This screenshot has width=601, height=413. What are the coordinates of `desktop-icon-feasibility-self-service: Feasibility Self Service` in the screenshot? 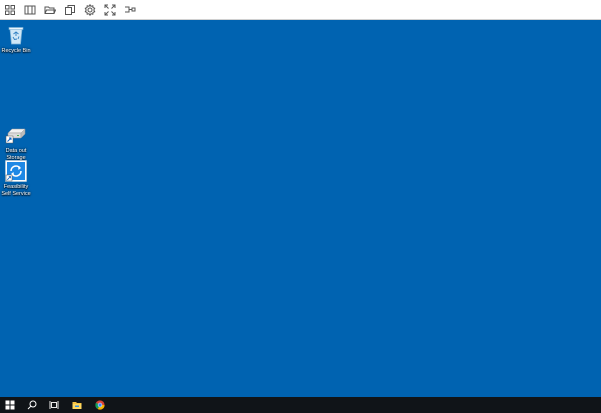 It's located at (17, 178).